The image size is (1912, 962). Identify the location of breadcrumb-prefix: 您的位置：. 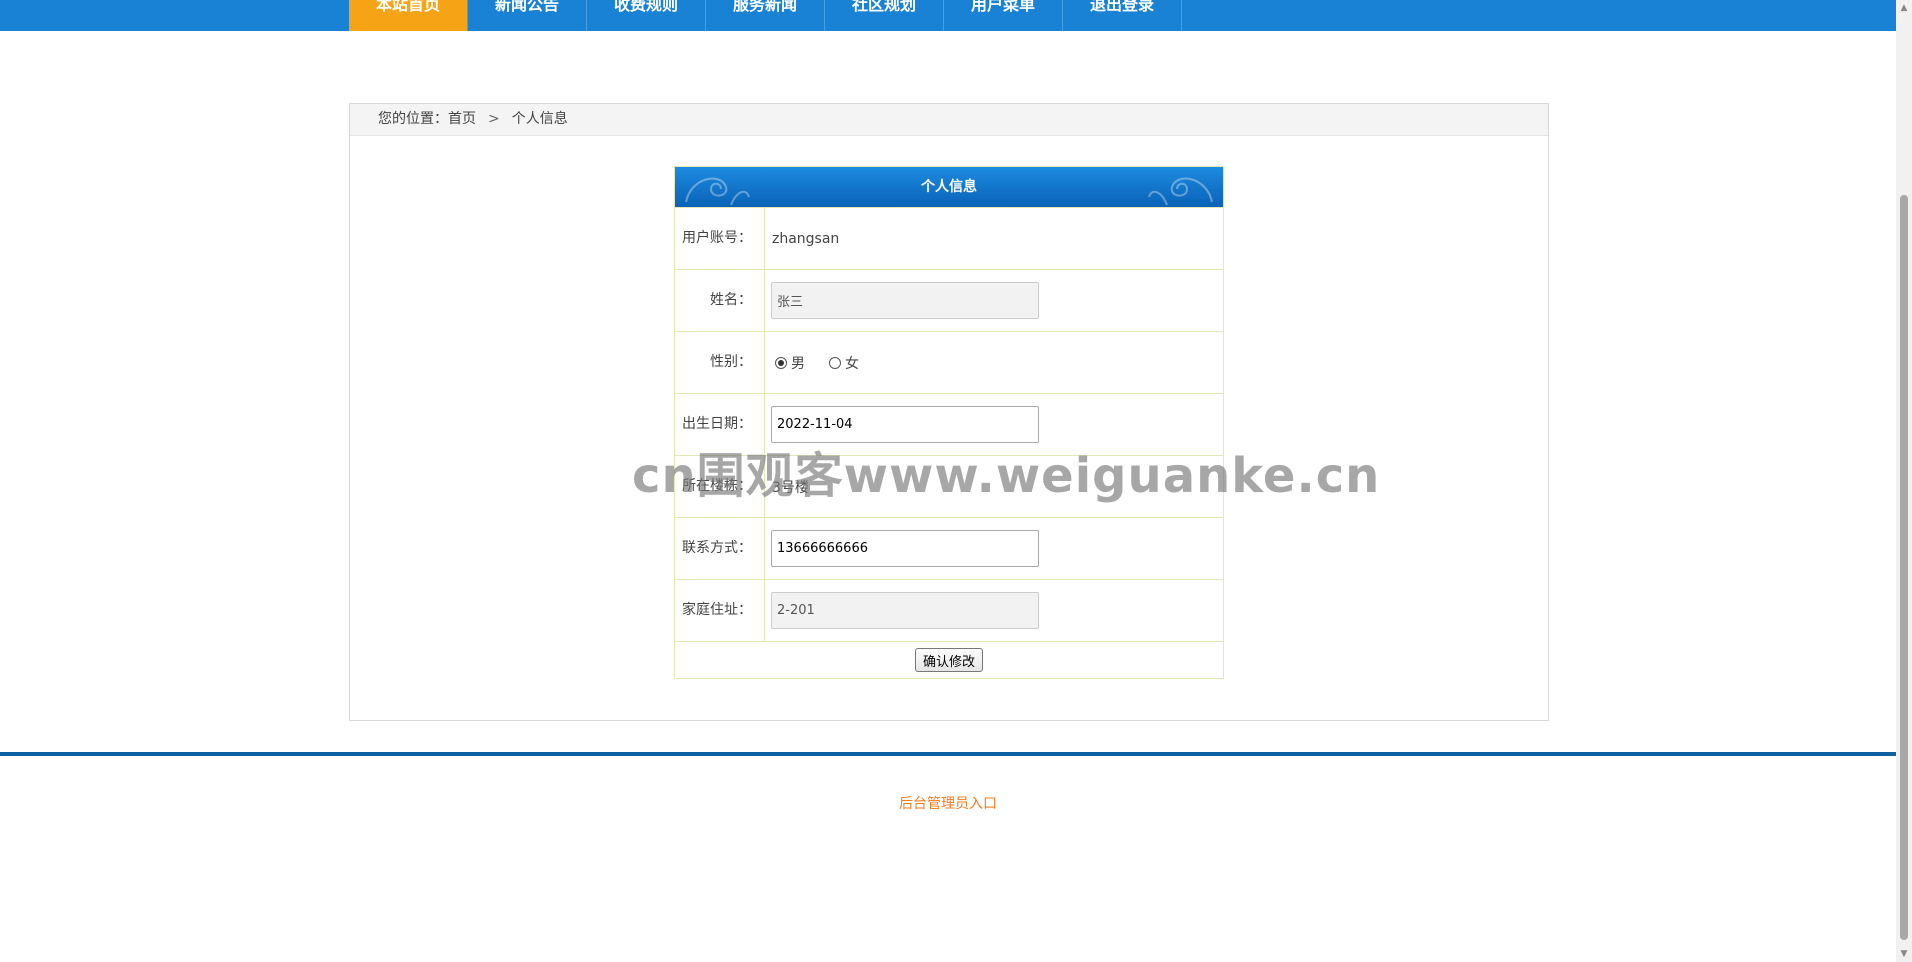
(413, 119).